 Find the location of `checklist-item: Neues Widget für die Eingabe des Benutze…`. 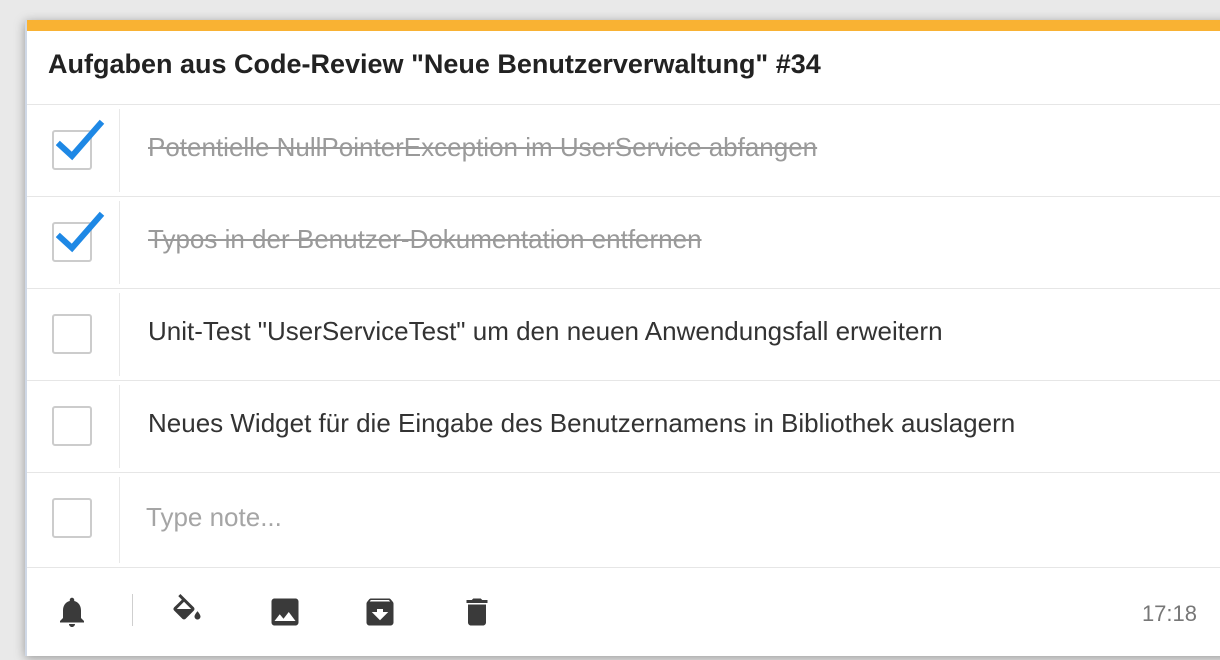

checklist-item: Neues Widget für die Eingabe des Benutze… is located at coordinates (623, 427).